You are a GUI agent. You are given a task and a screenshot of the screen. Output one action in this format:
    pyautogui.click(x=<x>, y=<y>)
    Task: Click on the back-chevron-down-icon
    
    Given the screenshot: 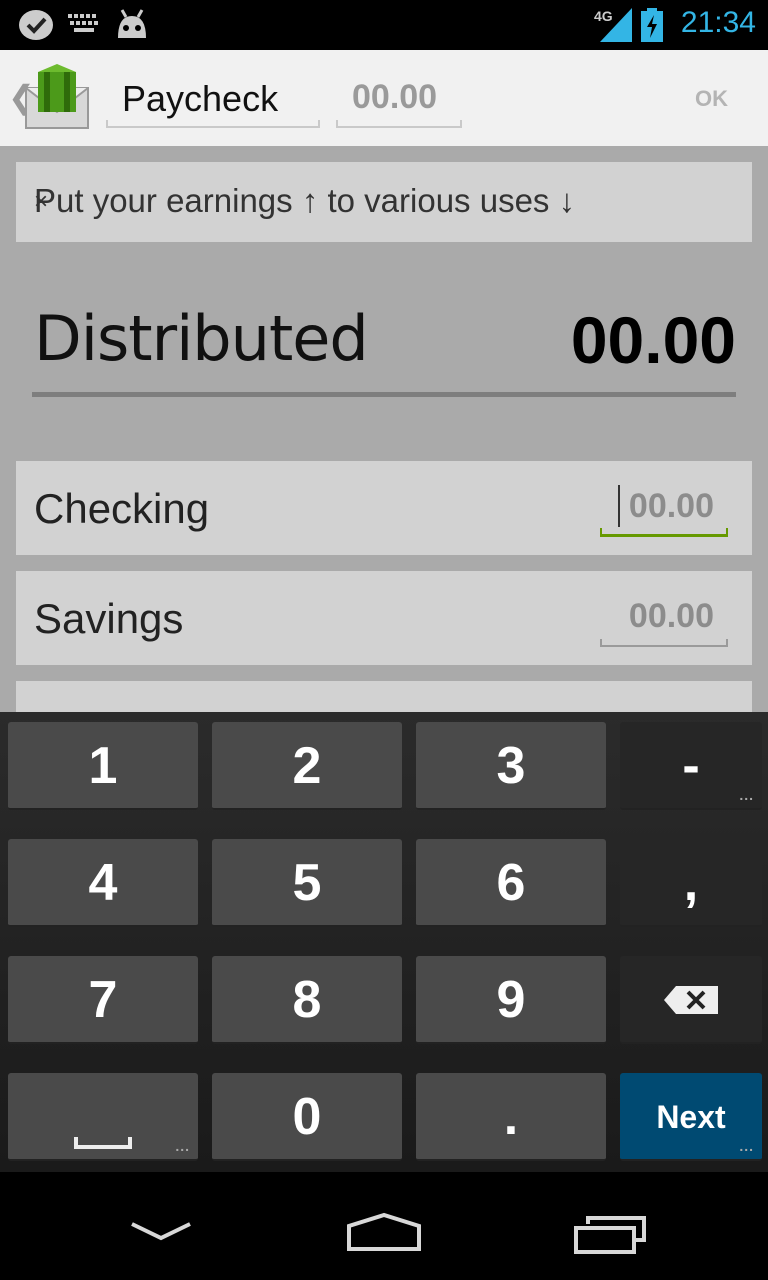 What is the action you would take?
    pyautogui.click(x=161, y=1232)
    